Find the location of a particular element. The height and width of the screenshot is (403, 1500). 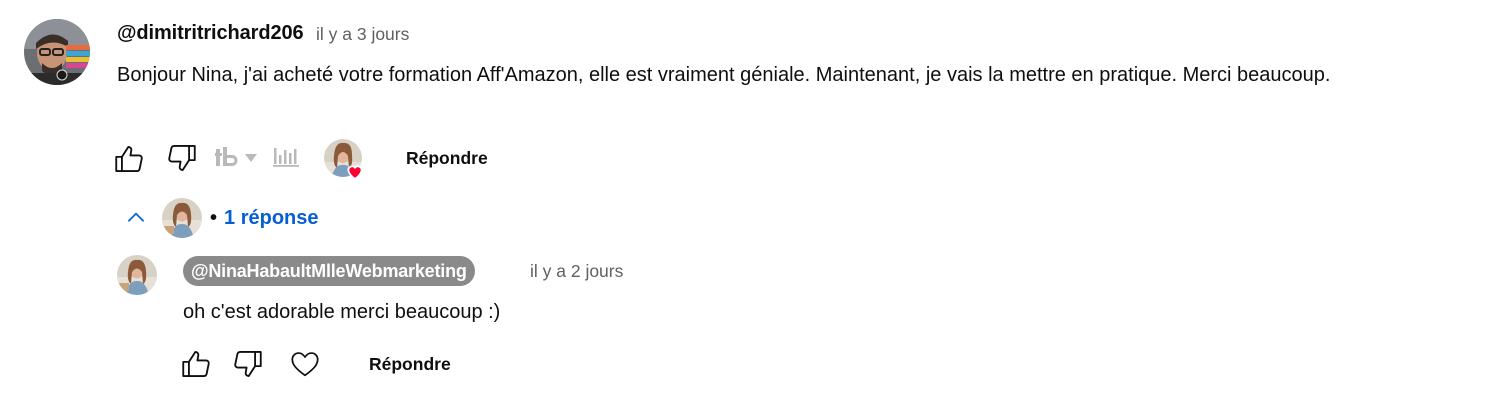

commenter-name: @dimitritrichard206 is located at coordinates (210, 33).